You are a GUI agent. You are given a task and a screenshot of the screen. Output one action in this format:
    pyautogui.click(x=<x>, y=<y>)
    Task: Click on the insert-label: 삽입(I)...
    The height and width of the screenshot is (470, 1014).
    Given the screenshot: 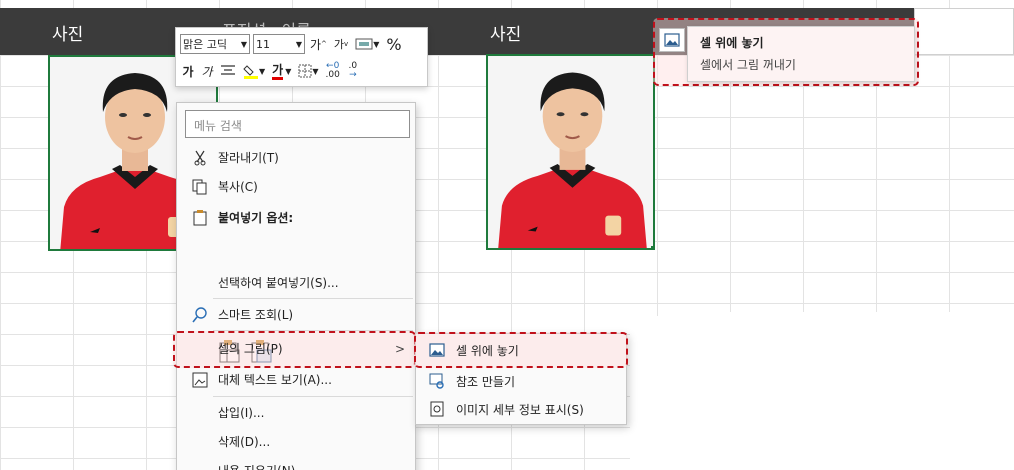 What is the action you would take?
    pyautogui.click(x=241, y=413)
    